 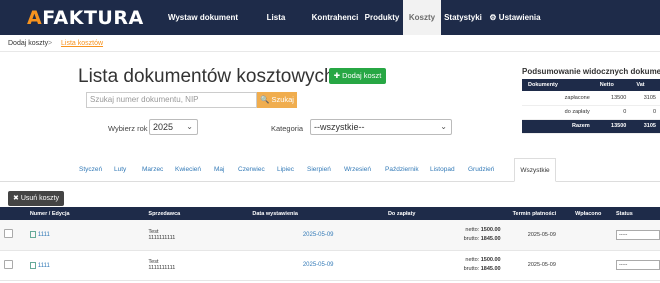 I want to click on year-select: 2025 ⌄, so click(x=173, y=127).